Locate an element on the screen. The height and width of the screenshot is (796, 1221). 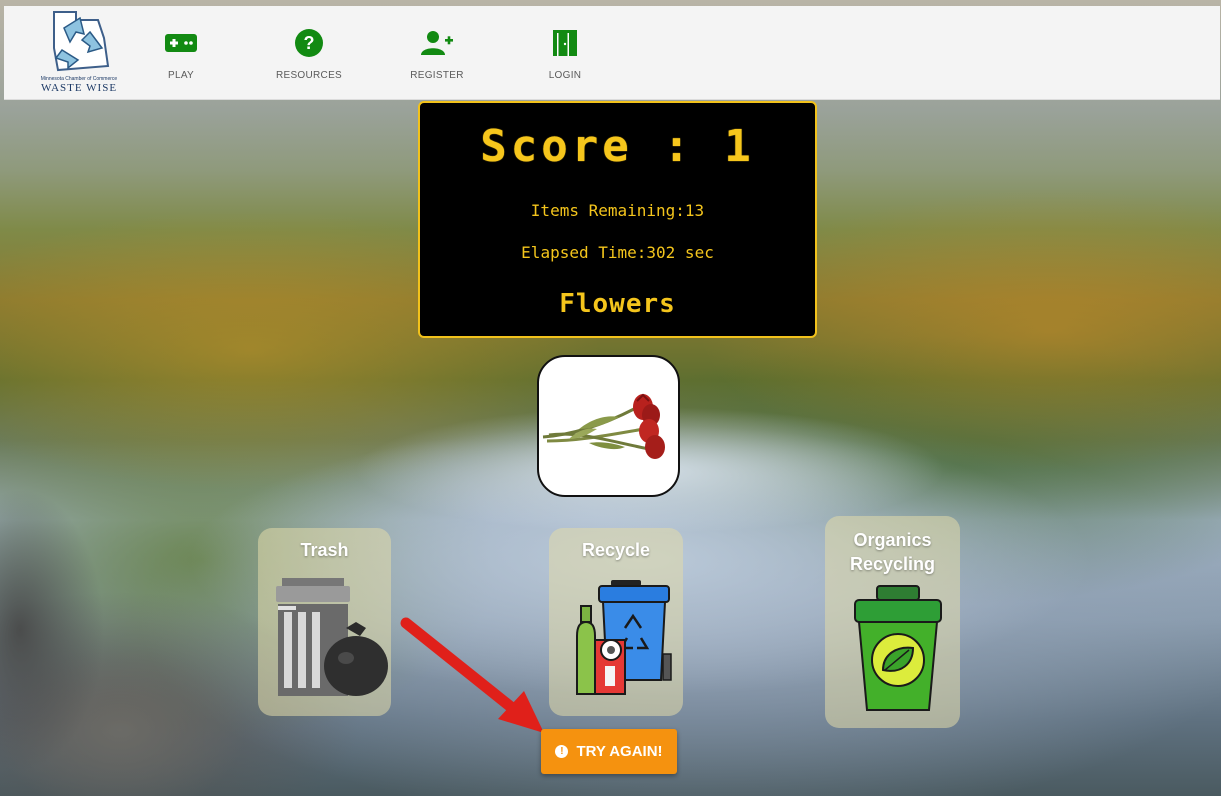
recycle-bin-card: Recycle is located at coordinates (616, 622).